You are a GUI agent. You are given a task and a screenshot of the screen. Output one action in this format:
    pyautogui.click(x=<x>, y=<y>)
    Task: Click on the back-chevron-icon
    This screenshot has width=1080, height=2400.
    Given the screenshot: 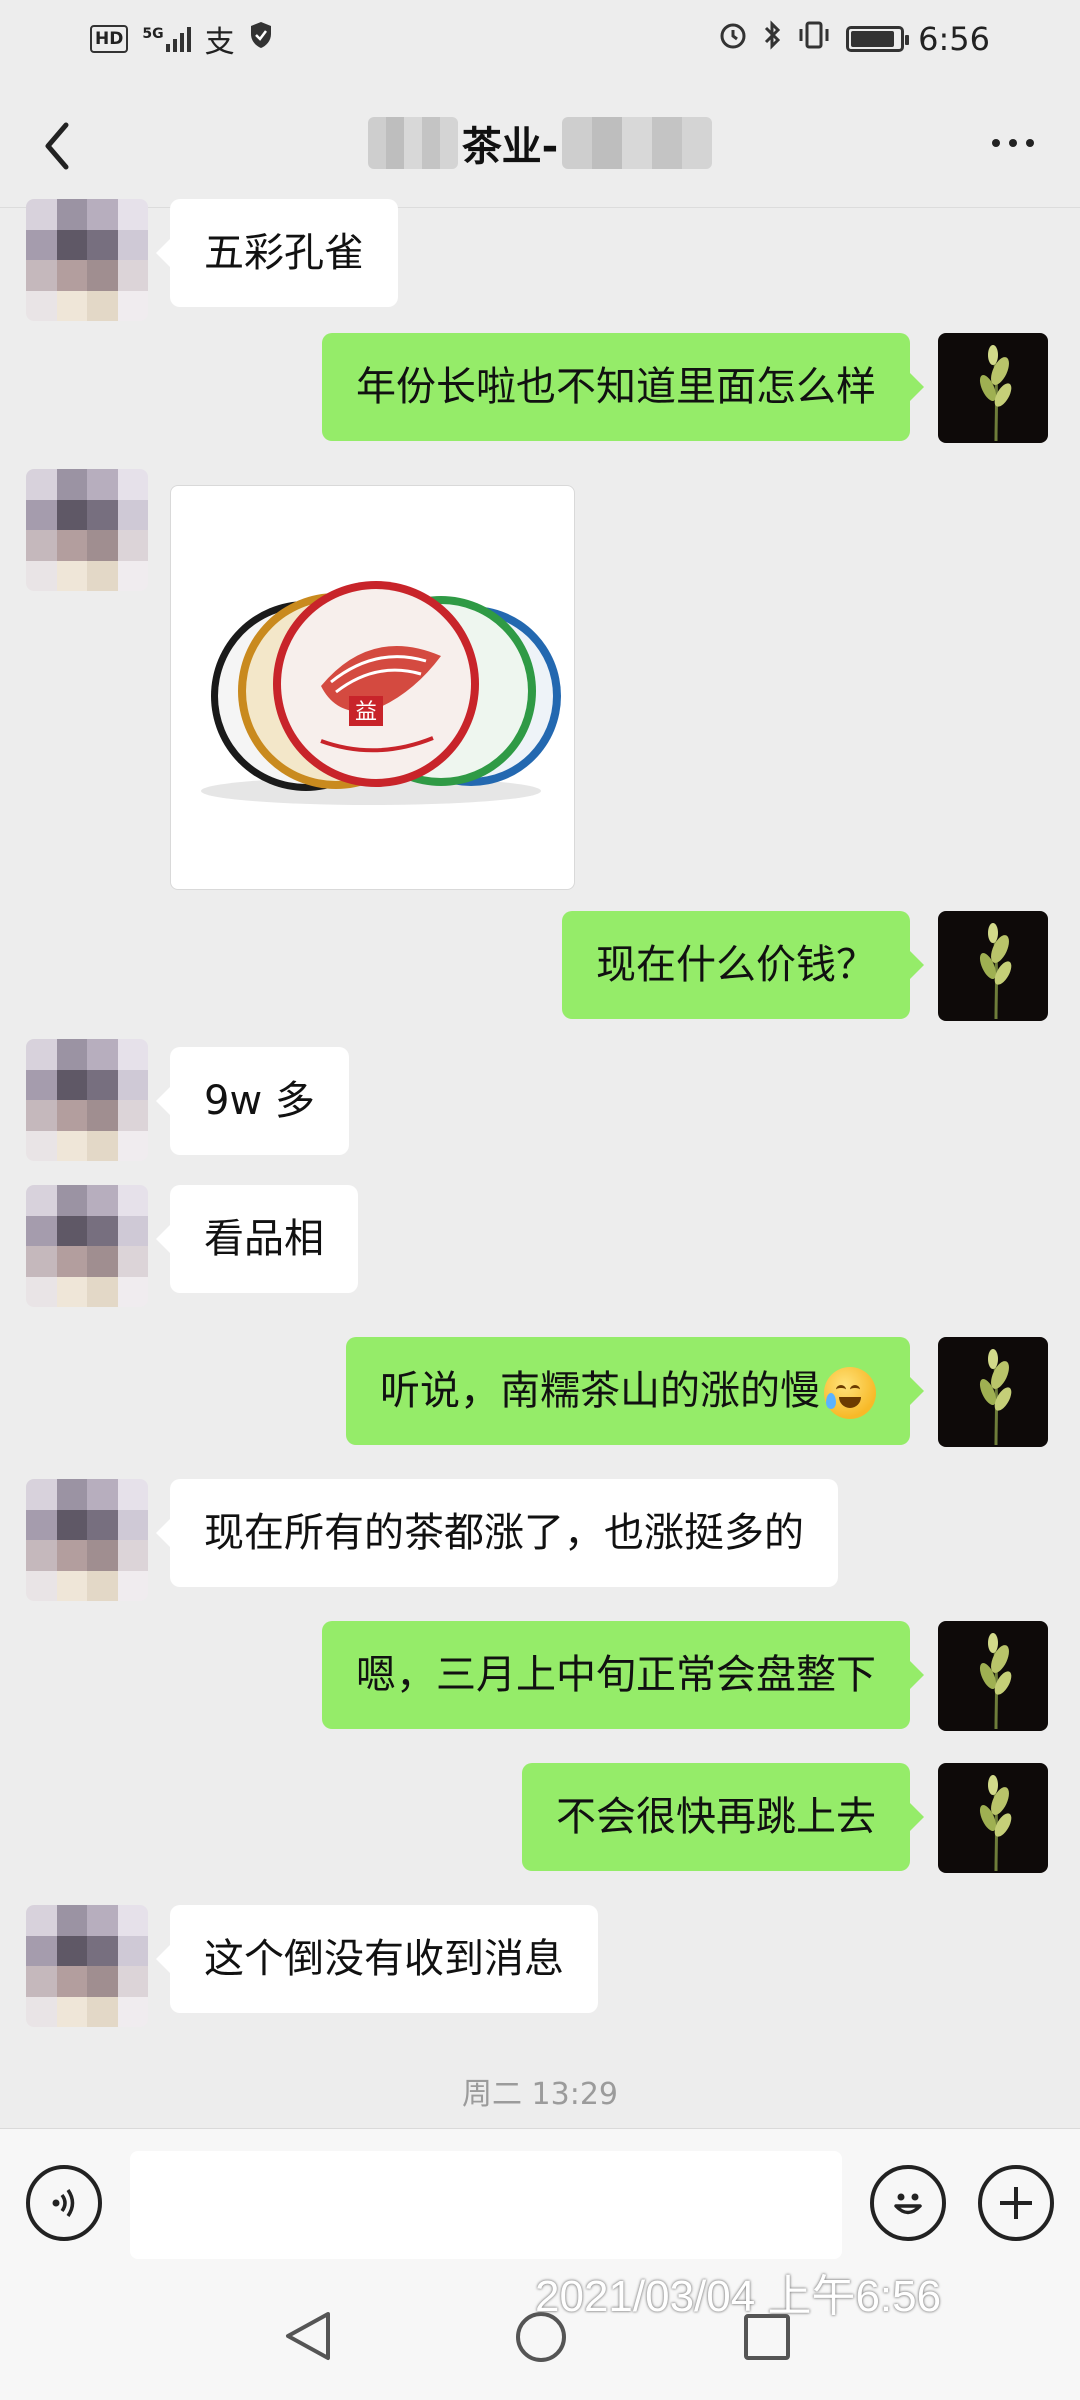 What is the action you would take?
    pyautogui.click(x=57, y=146)
    